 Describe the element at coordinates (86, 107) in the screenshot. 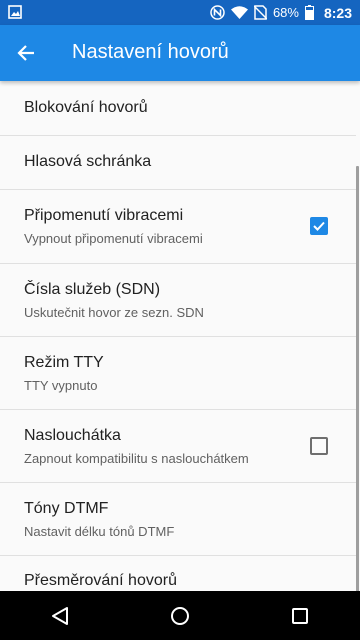

I see `setting-title: Blokování hovorů` at that location.